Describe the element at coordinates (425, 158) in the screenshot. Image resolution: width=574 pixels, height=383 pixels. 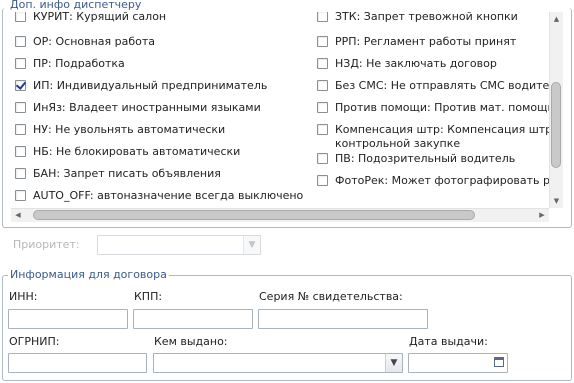
I see `flag-label: ПВ: Подозрительный водитель` at that location.